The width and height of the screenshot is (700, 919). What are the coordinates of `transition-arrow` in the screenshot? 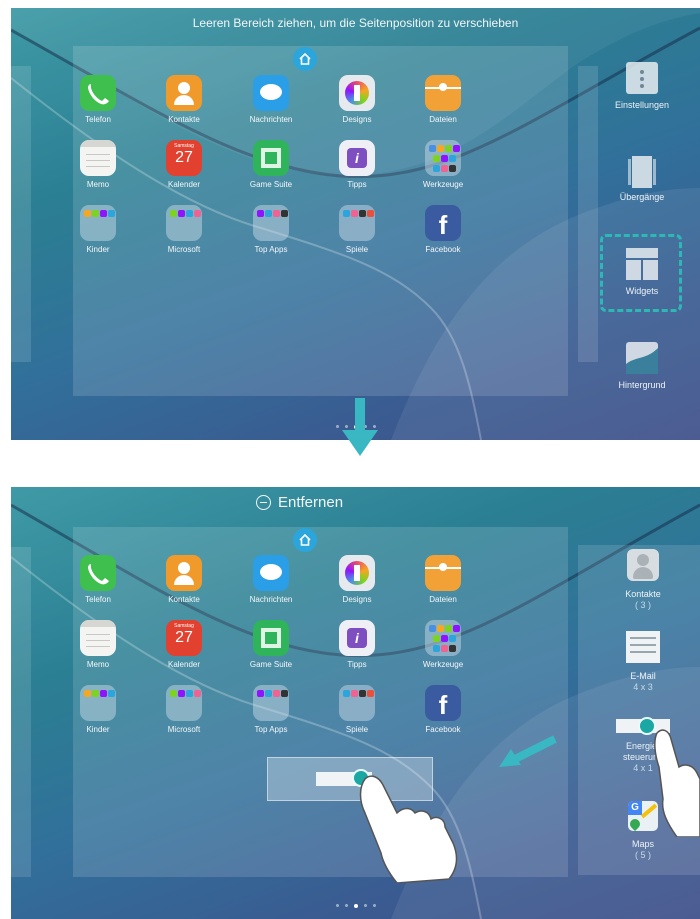 It's located at (360, 427).